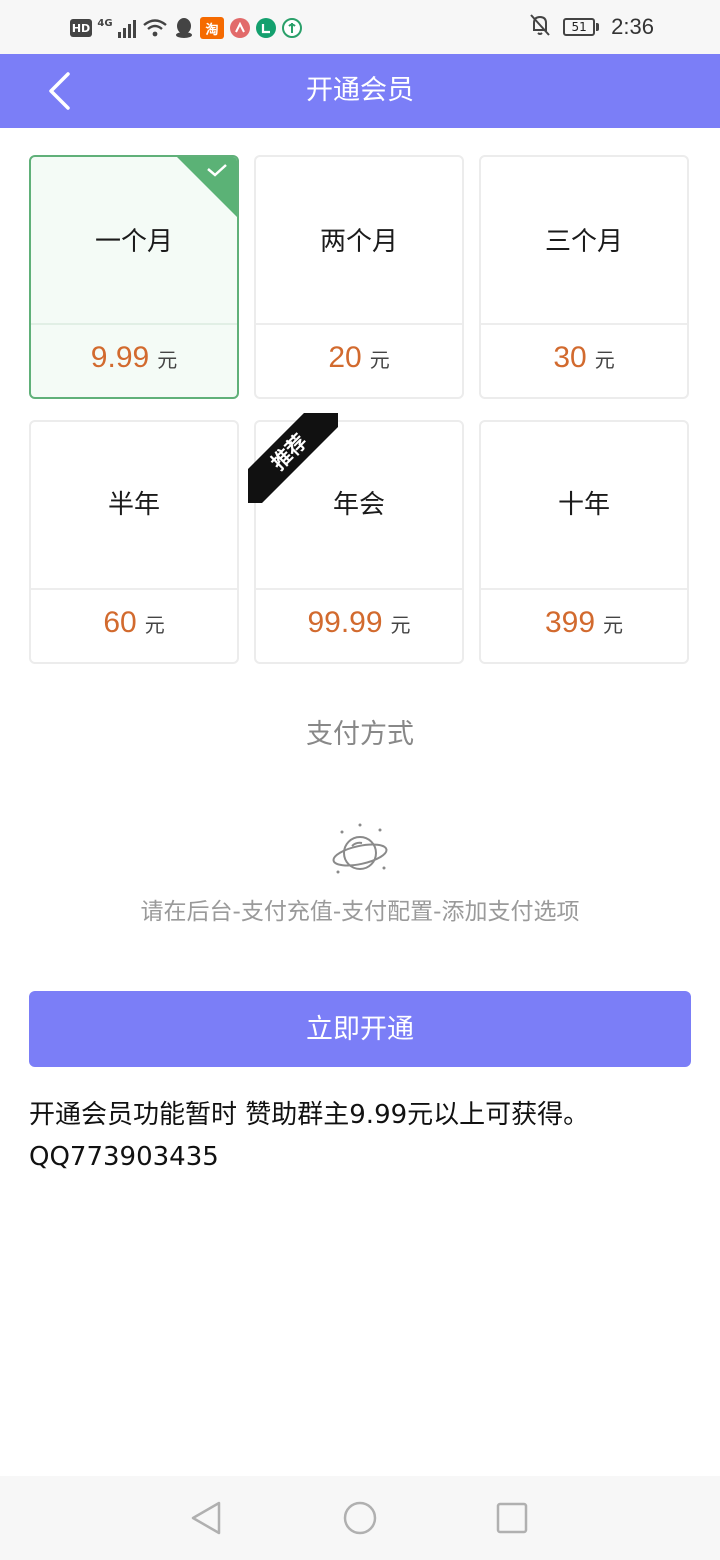 The height and width of the screenshot is (1560, 720). What do you see at coordinates (240, 28) in the screenshot?
I see `app-icon-red` at bounding box center [240, 28].